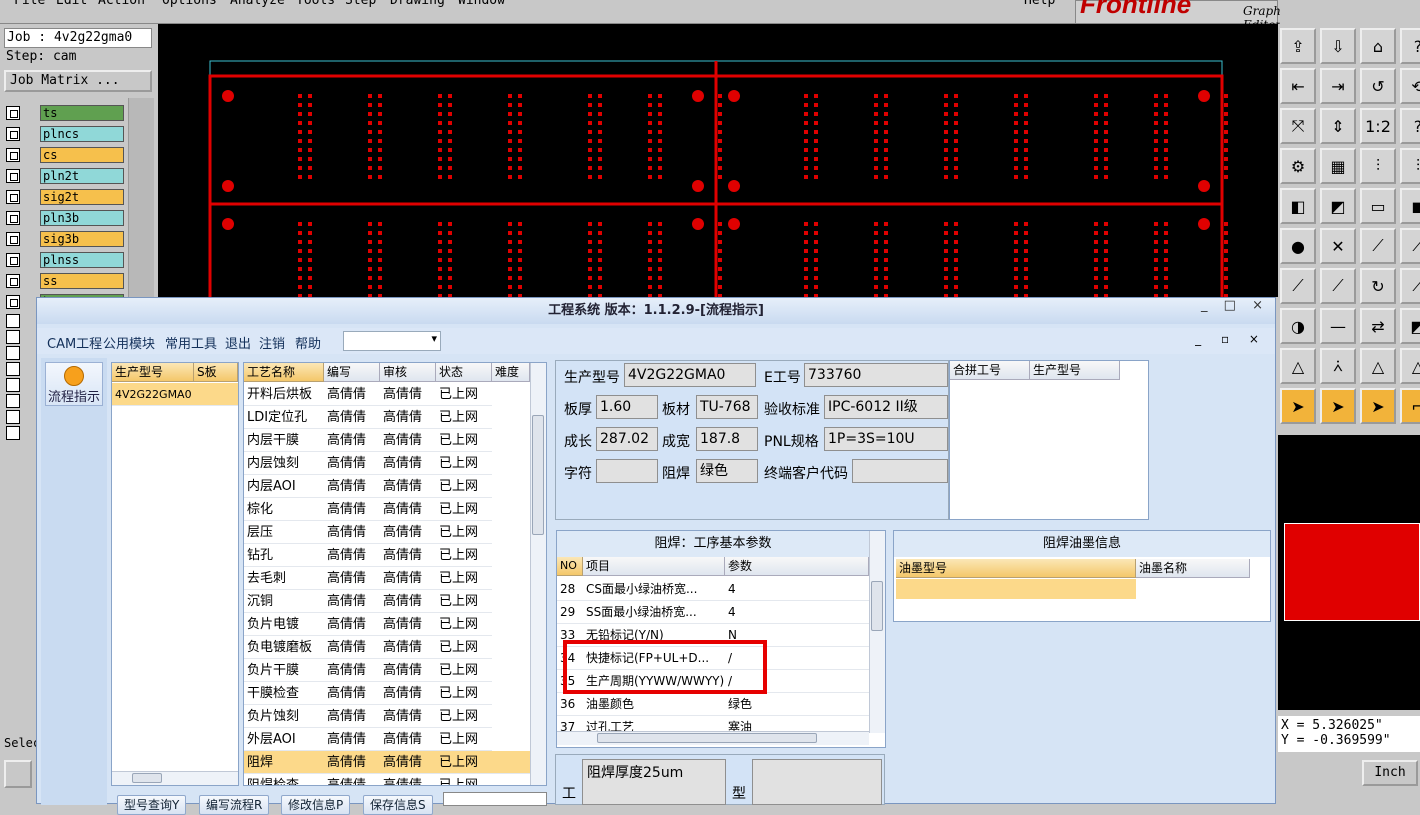  Describe the element at coordinates (886, 407) in the screenshot. I see `acceptance-field: IPC-6012 II级` at that location.